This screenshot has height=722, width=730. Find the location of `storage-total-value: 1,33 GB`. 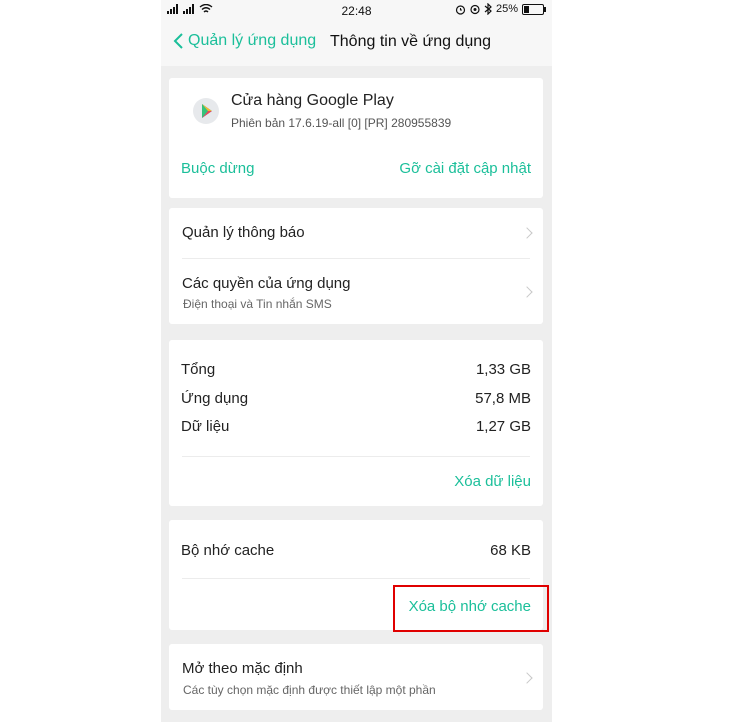

storage-total-value: 1,33 GB is located at coordinates (503, 369).